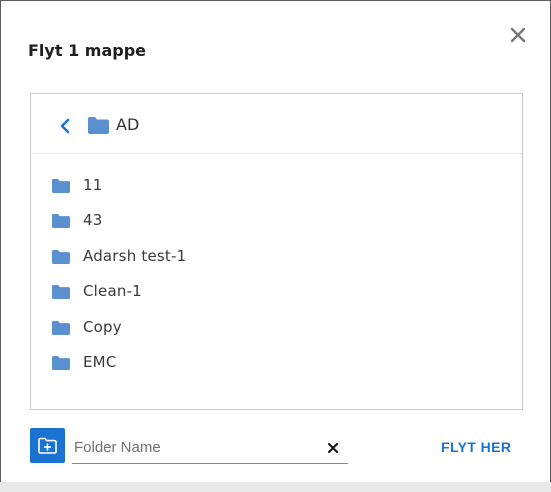  I want to click on new-folder-icon, so click(47, 445).